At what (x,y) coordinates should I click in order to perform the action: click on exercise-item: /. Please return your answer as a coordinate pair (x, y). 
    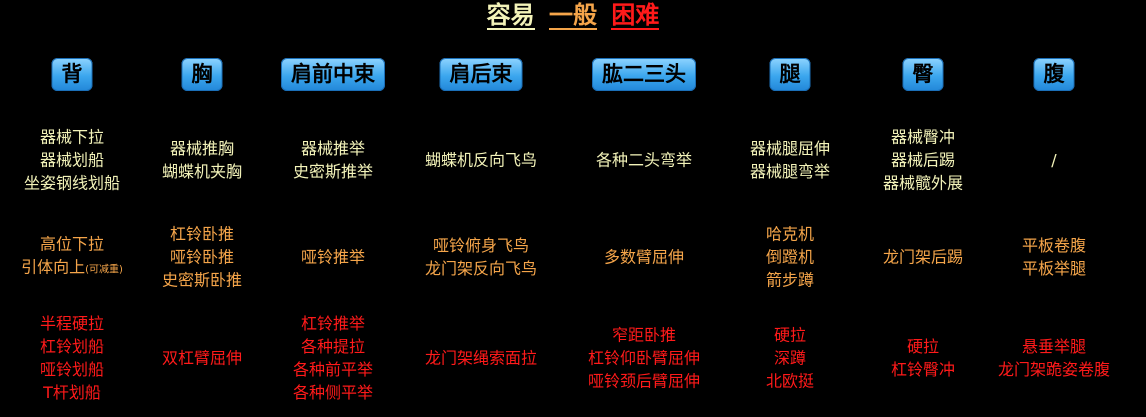
    Looking at the image, I should click on (1054, 160).